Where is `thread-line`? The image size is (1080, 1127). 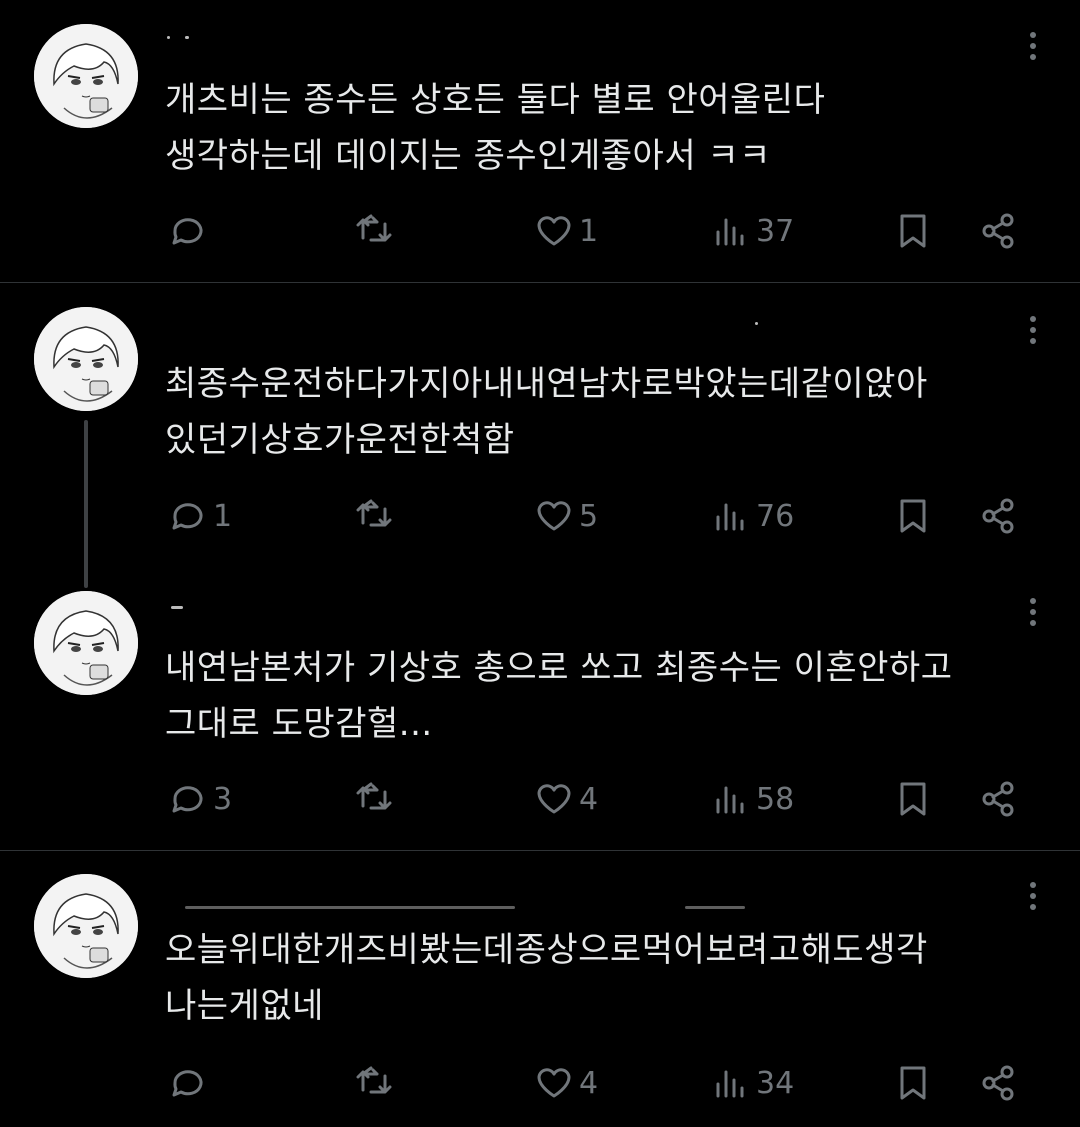
thread-line is located at coordinates (86, 504).